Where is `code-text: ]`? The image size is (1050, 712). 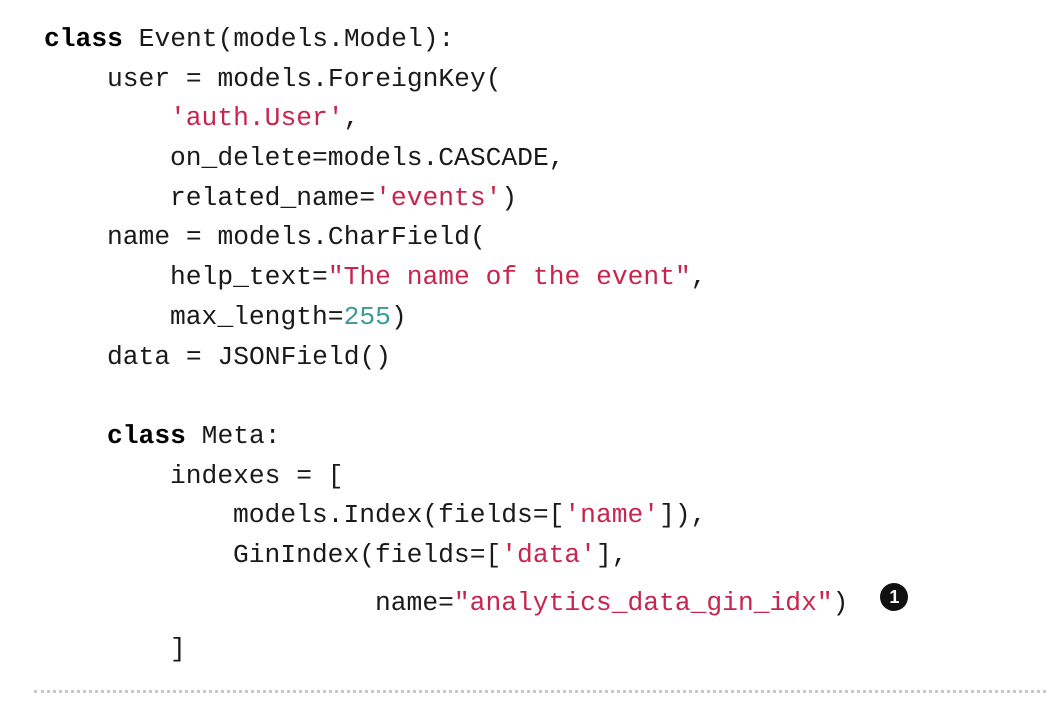
code-text: ] is located at coordinates (178, 648).